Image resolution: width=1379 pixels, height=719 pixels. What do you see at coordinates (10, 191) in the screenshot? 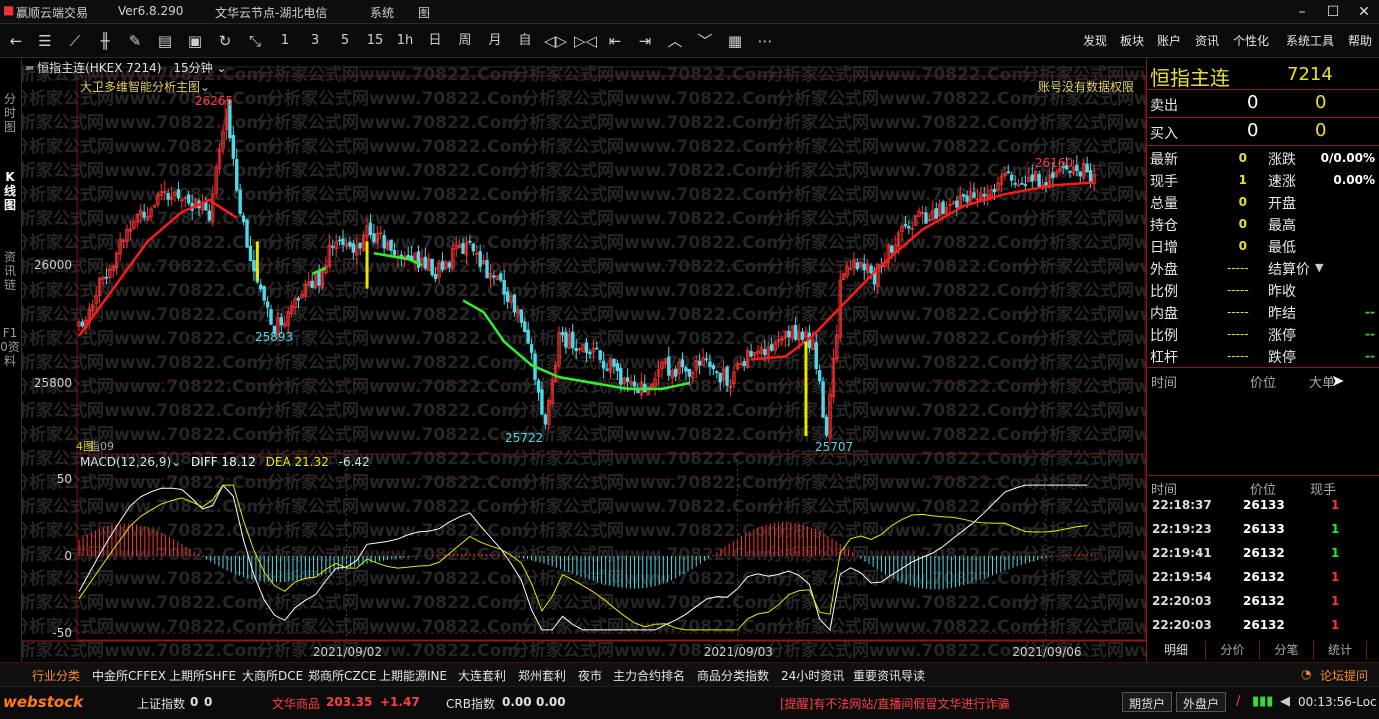
I see `tab-kline: K线图` at bounding box center [10, 191].